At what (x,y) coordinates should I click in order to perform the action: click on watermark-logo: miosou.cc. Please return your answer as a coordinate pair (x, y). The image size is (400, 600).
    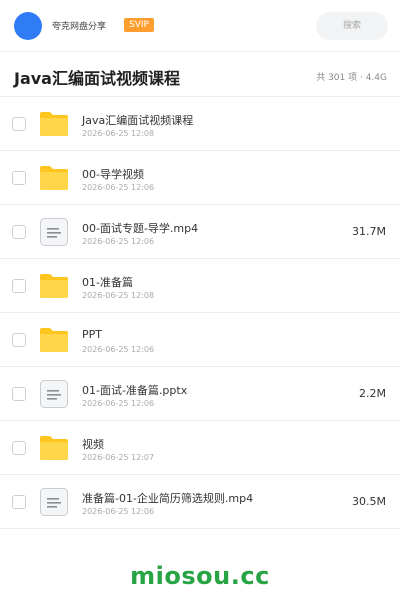
    Looking at the image, I should click on (200, 576).